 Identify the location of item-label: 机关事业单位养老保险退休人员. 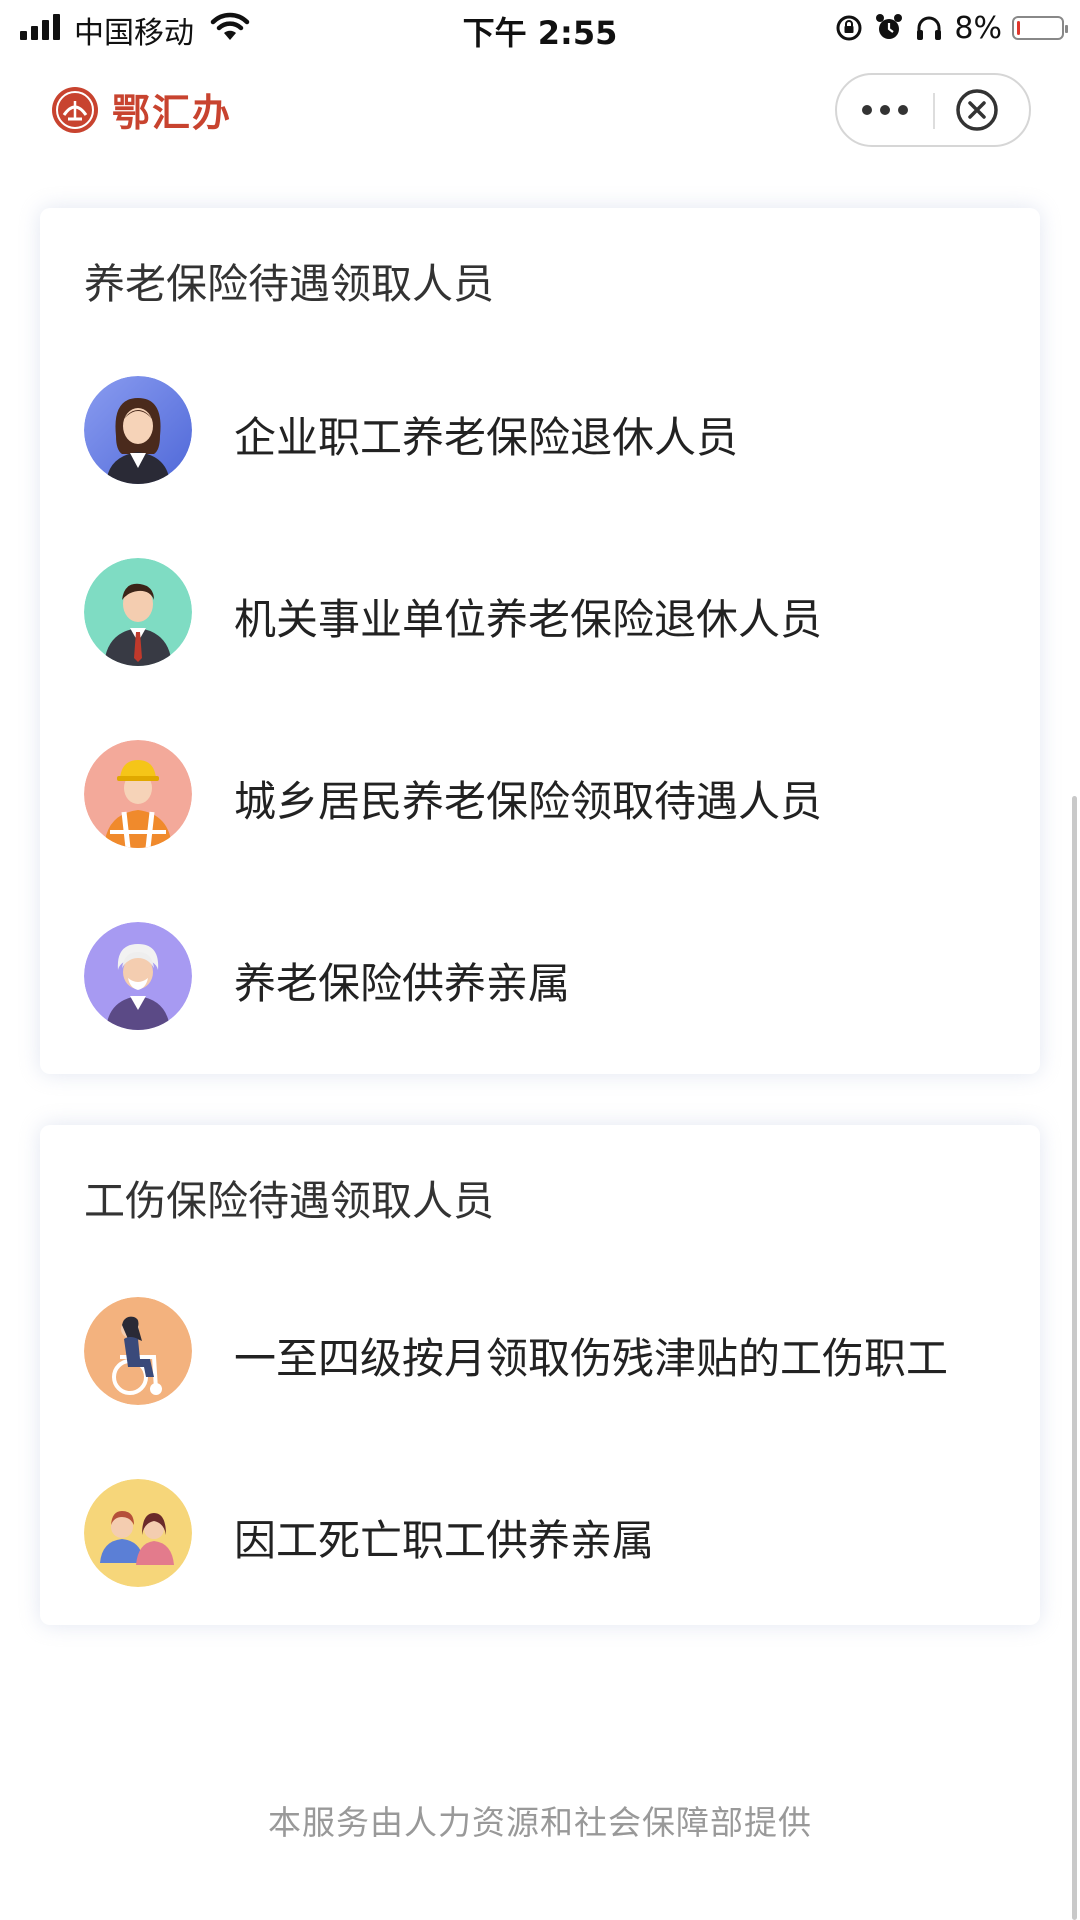
(528, 619).